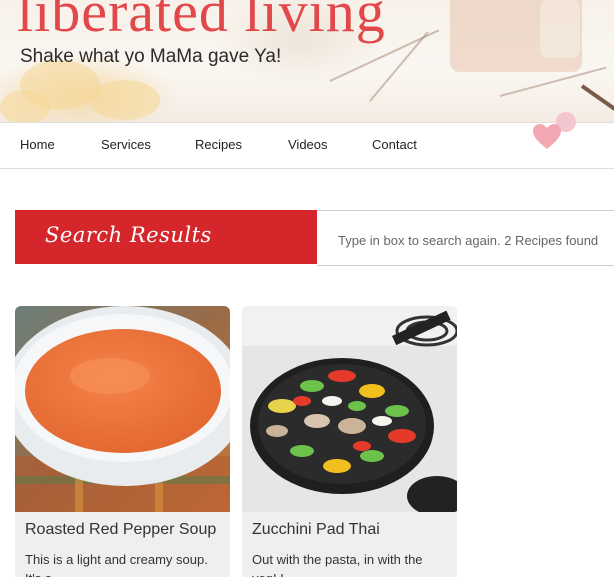 The width and height of the screenshot is (614, 577). I want to click on nav-videos: Videos, so click(308, 144).